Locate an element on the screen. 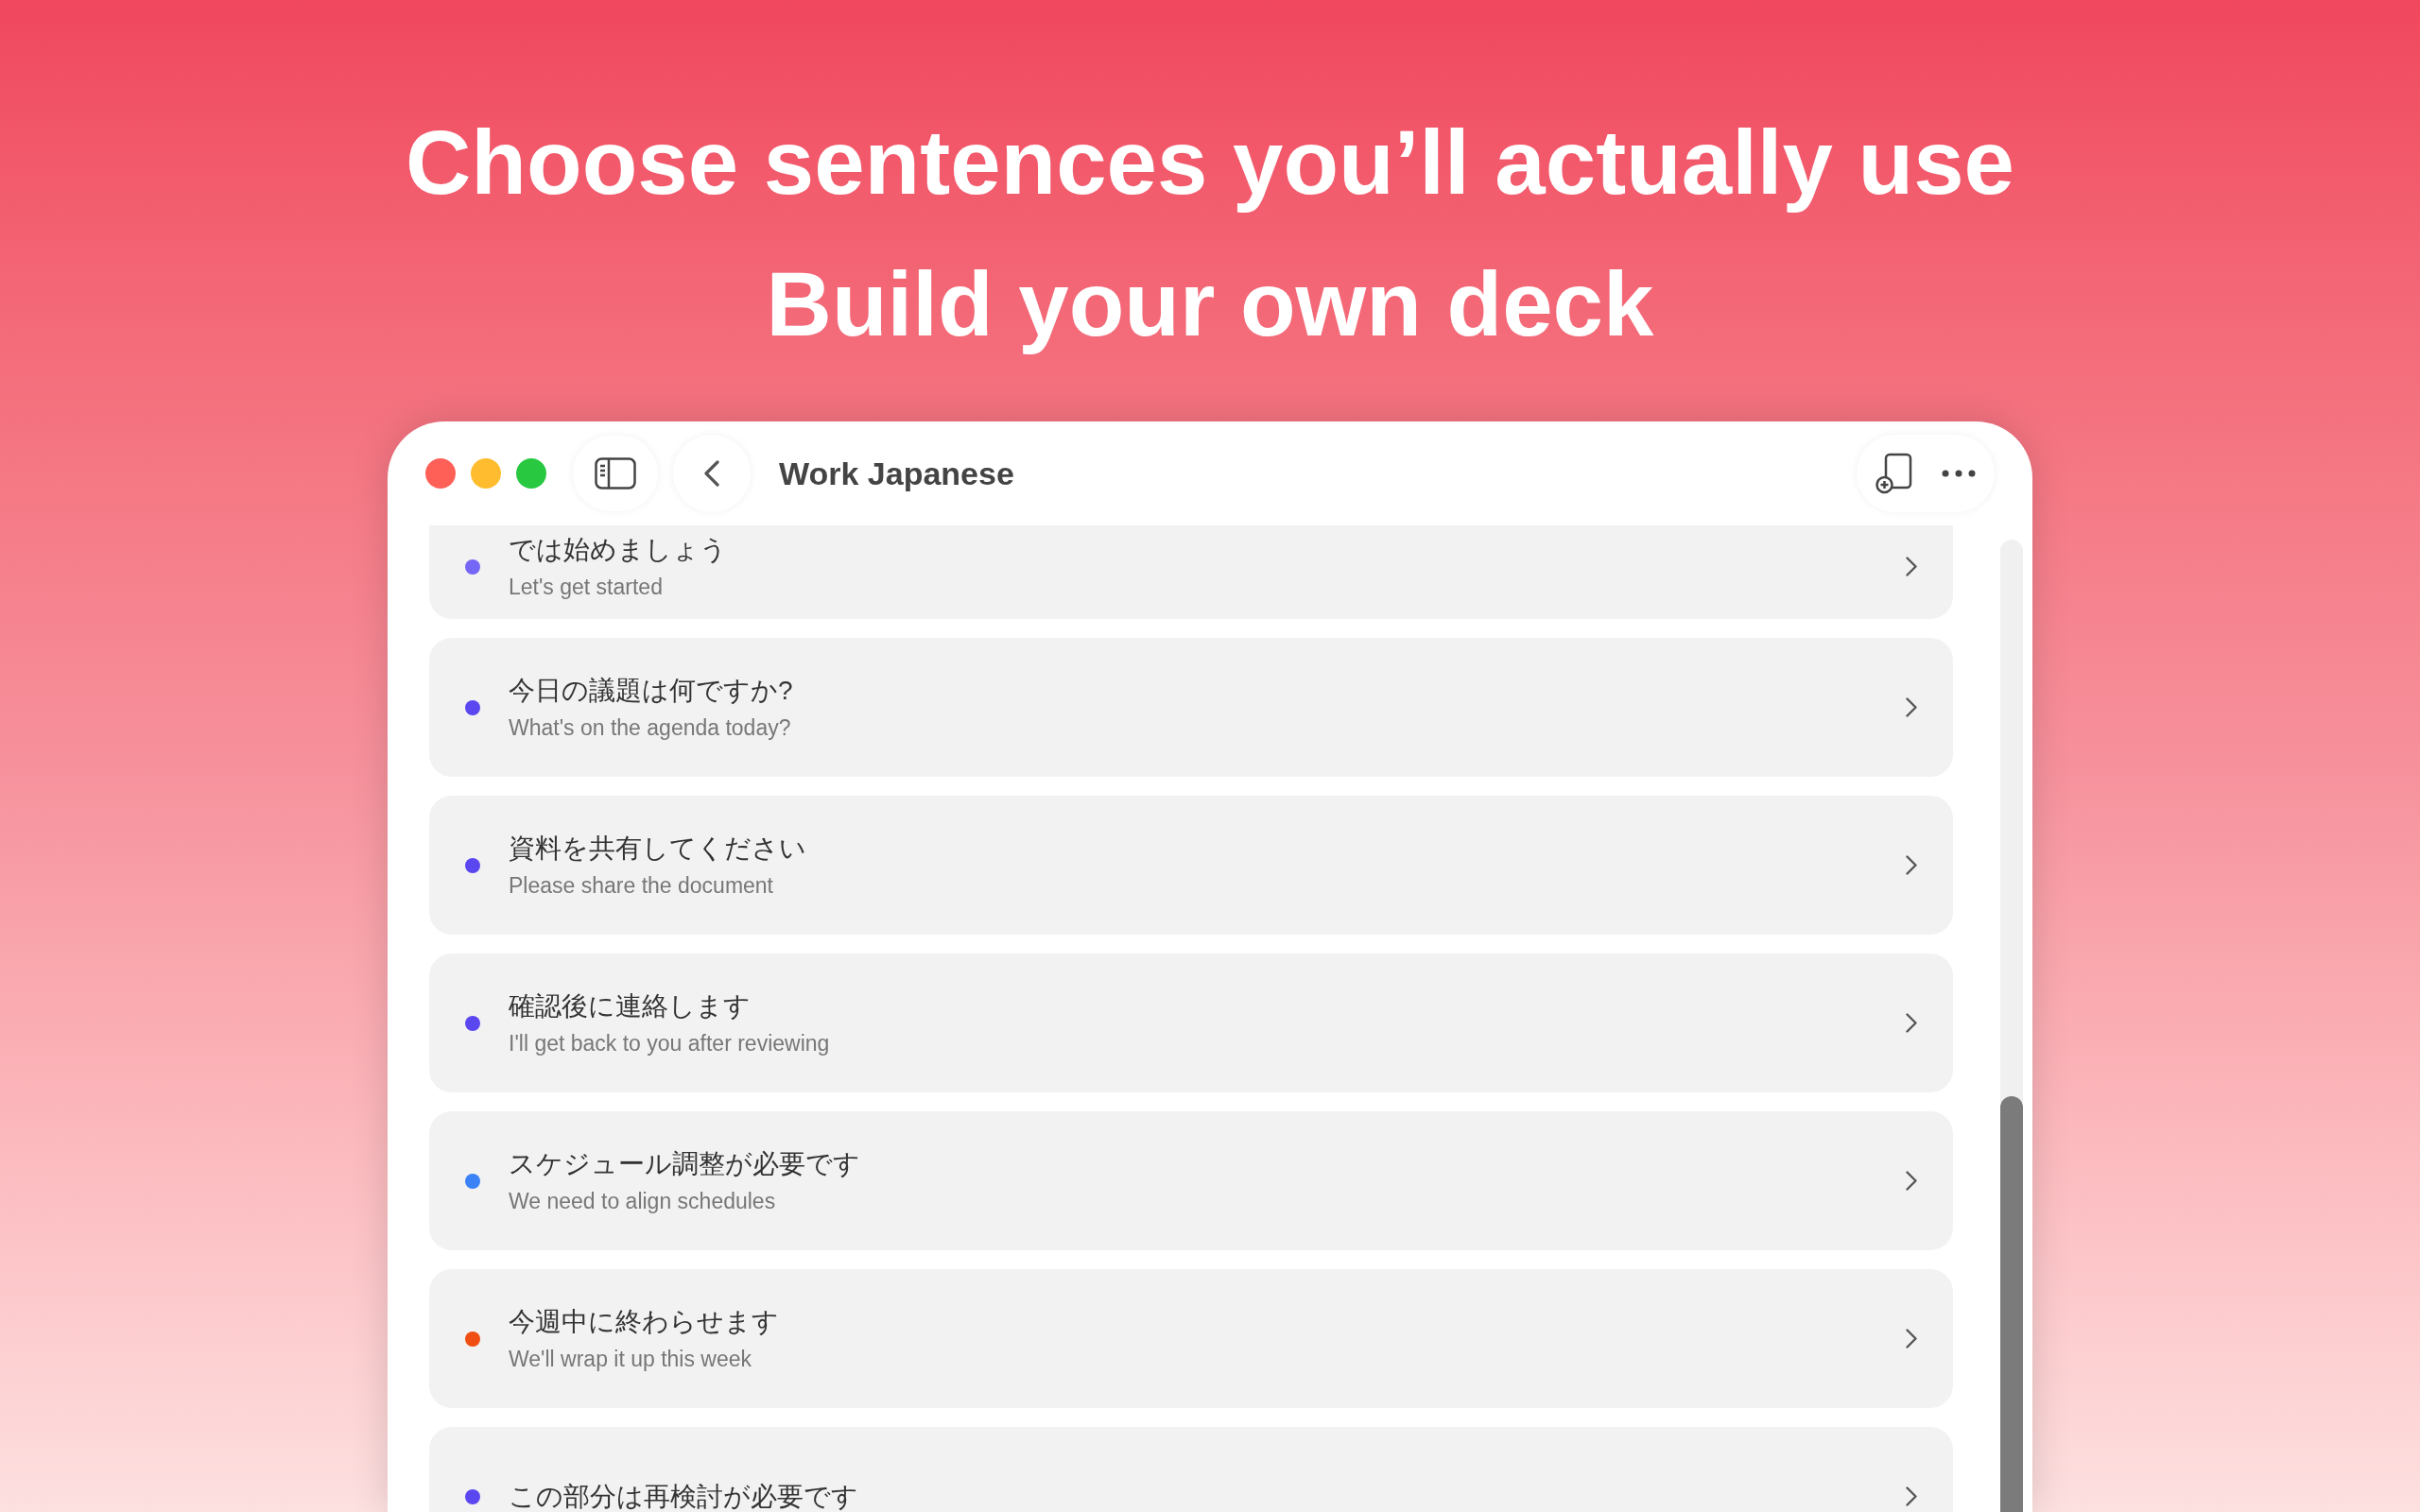 Image resolution: width=2420 pixels, height=1512 pixels. phrase-row: スケジュール調整が必要です We need to align schedules is located at coordinates (1191, 1180).